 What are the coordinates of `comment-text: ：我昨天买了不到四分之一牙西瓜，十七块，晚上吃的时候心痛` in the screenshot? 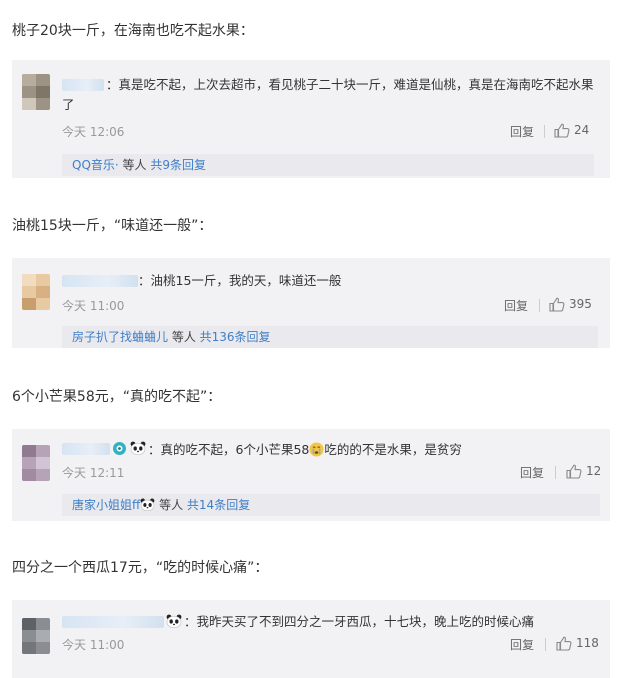 It's located at (359, 621).